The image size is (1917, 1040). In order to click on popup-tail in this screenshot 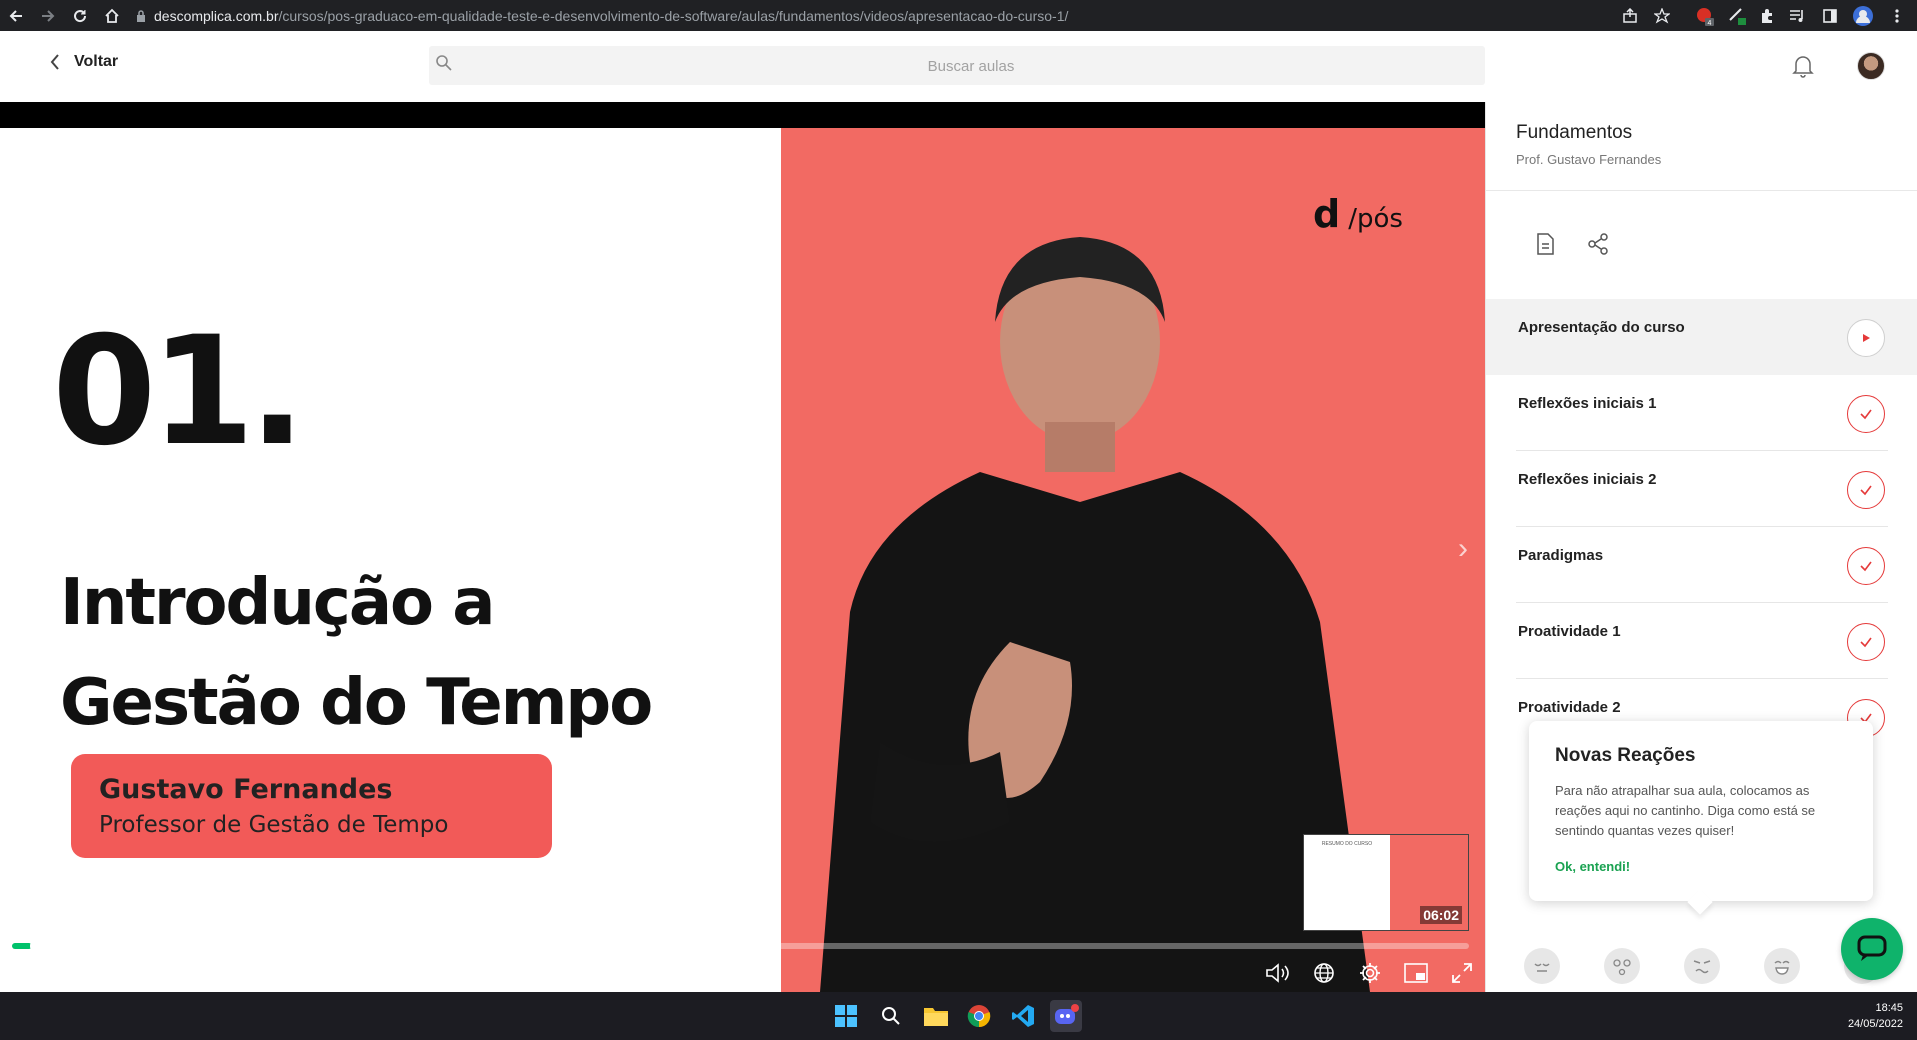, I will do `click(1700, 902)`.